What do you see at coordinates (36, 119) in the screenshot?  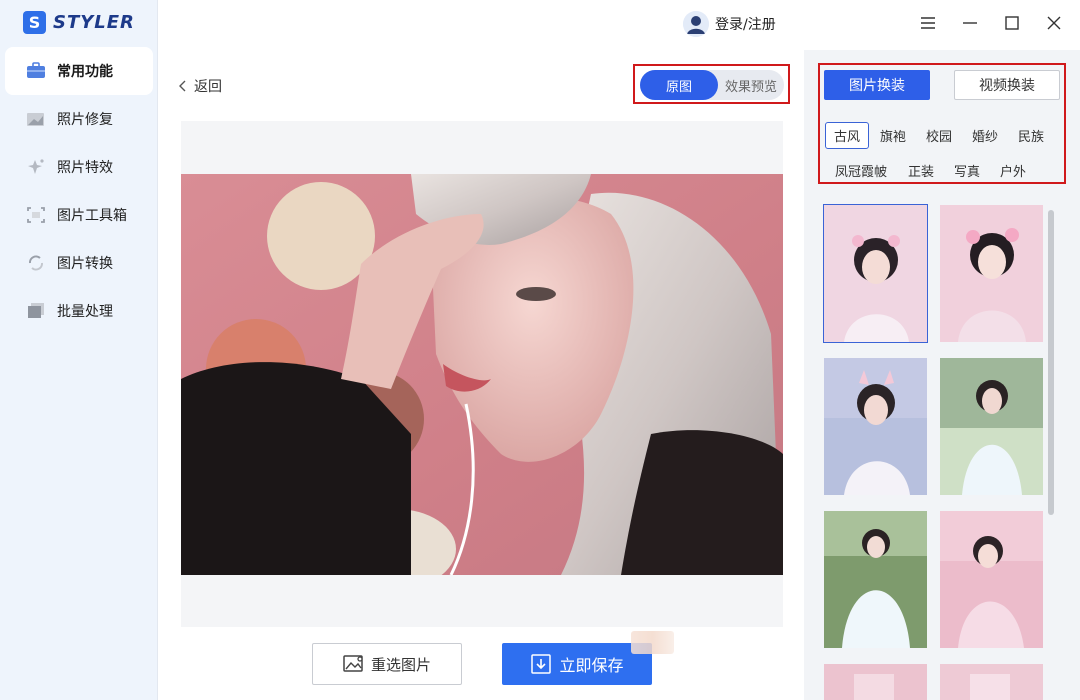 I see `photo-repair-icon` at bounding box center [36, 119].